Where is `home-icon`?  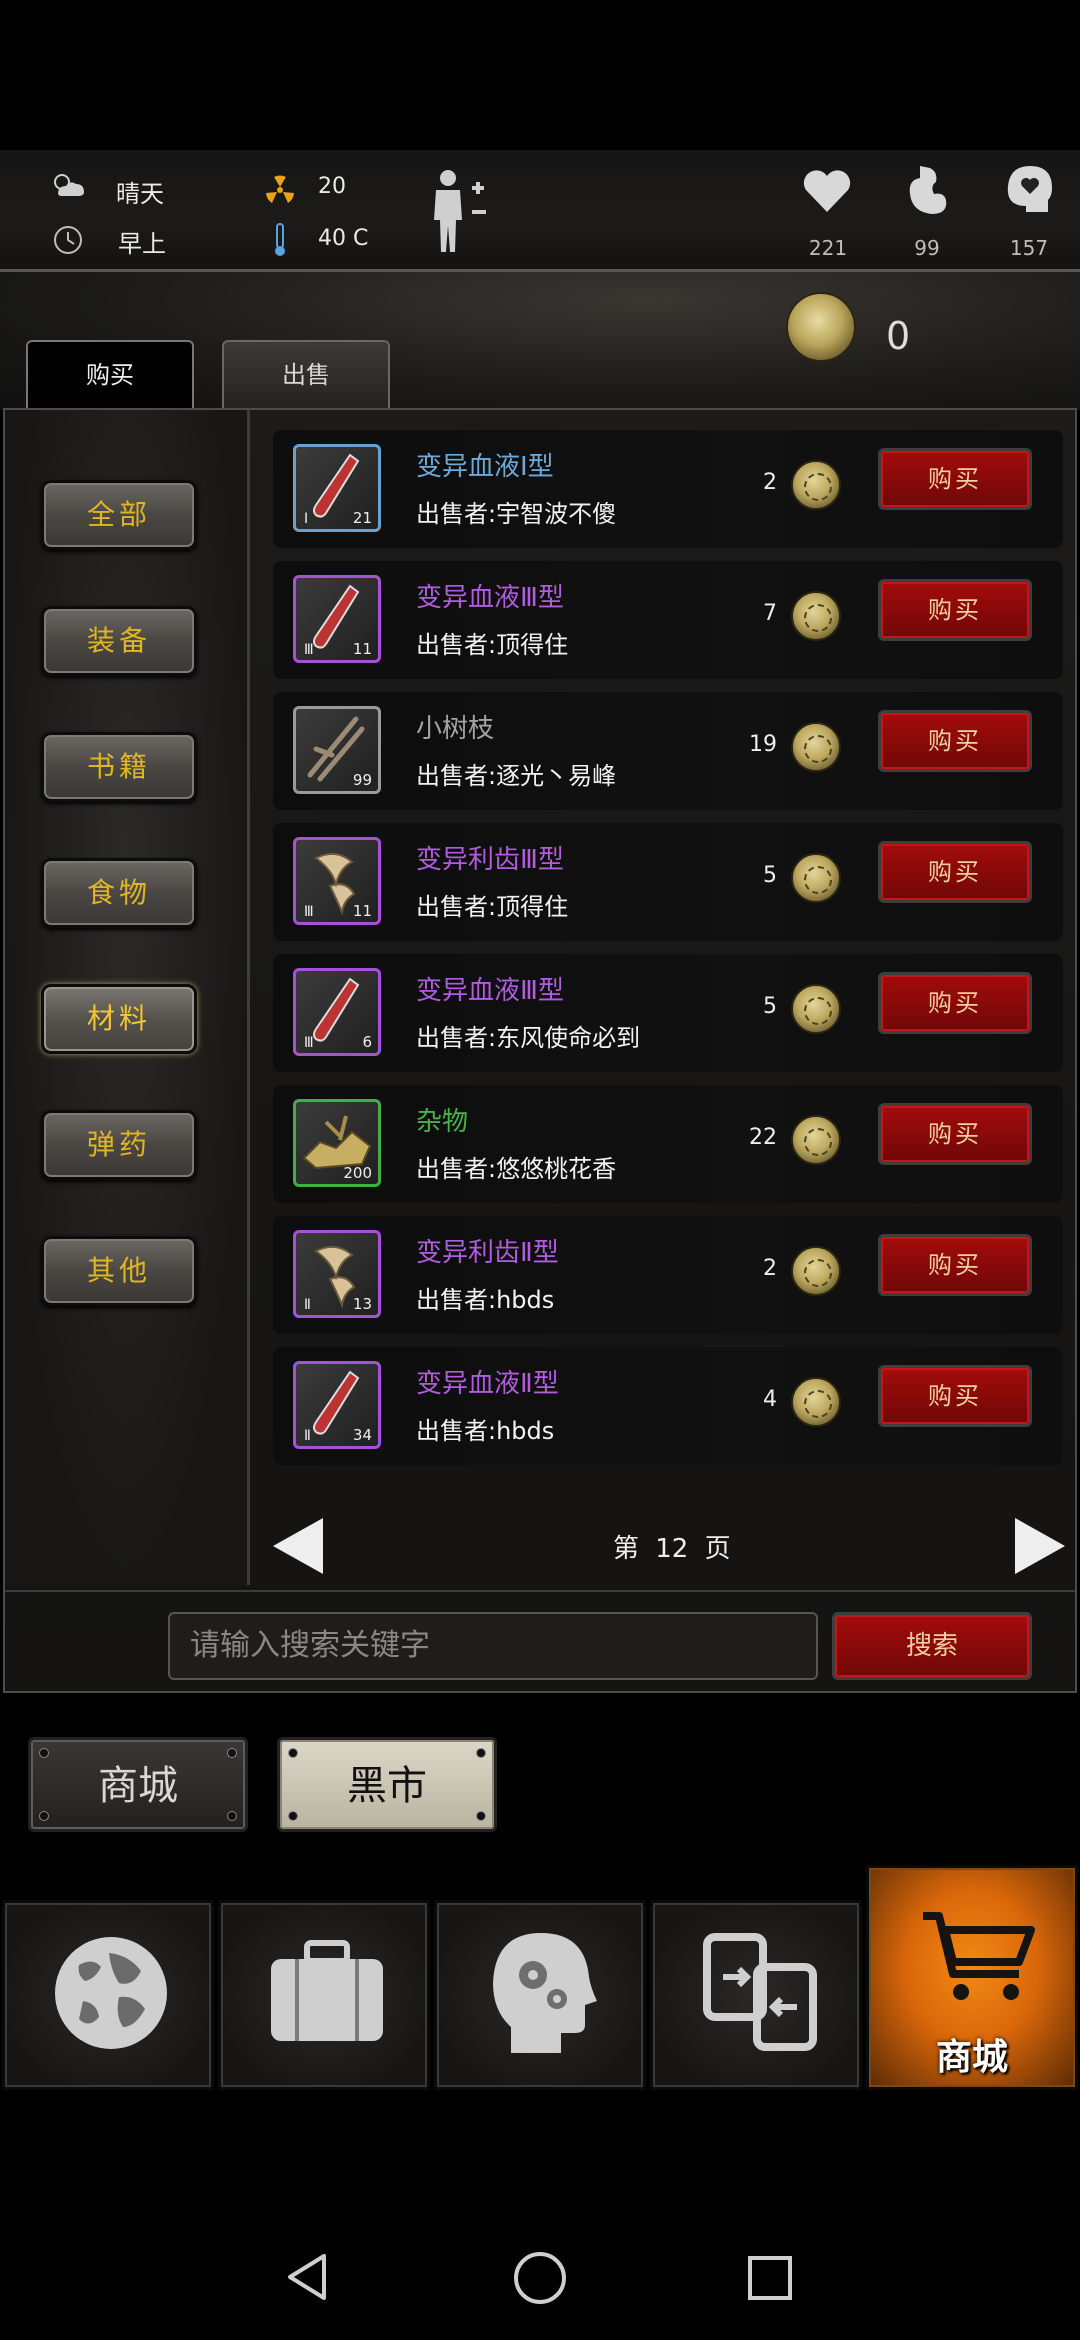 home-icon is located at coordinates (540, 2278).